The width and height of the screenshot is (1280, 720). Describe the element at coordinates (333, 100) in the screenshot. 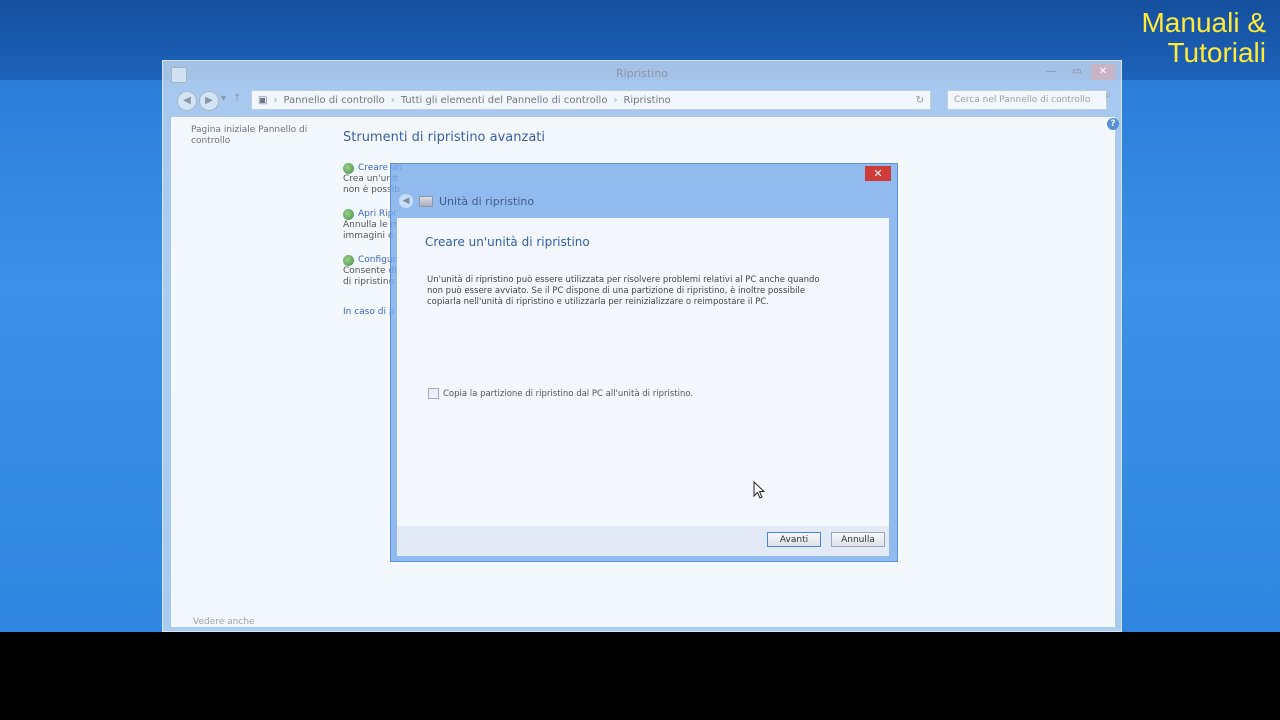

I see `breadcrumb-control-panel: Pannello di controllo` at that location.